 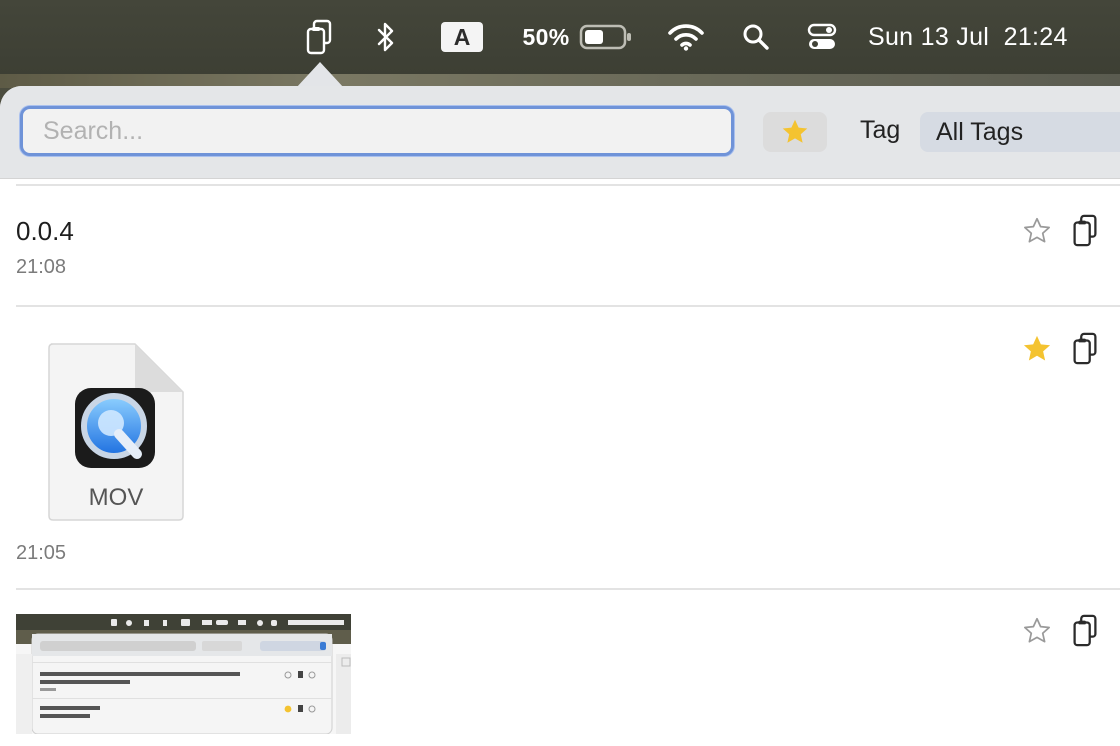 What do you see at coordinates (1037, 349) in the screenshot?
I see `favorite-star-filled-icon` at bounding box center [1037, 349].